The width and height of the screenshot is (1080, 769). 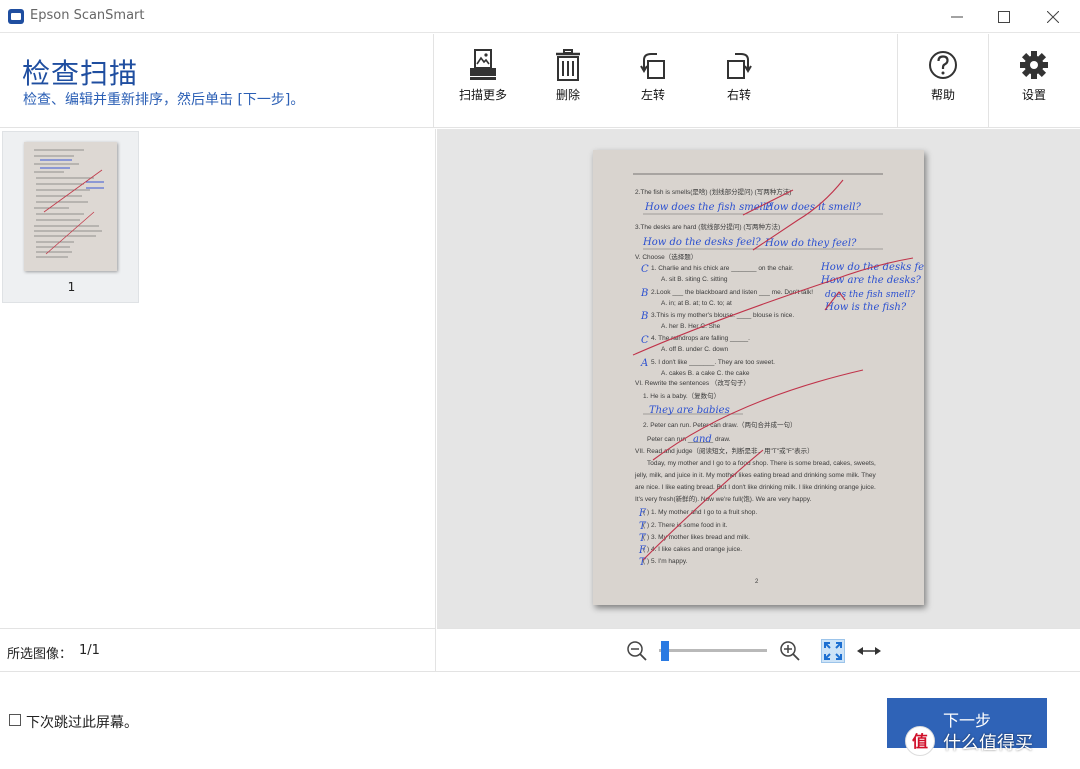 What do you see at coordinates (870, 295) in the screenshot?
I see `svg-text: does the fish smell?` at bounding box center [870, 295].